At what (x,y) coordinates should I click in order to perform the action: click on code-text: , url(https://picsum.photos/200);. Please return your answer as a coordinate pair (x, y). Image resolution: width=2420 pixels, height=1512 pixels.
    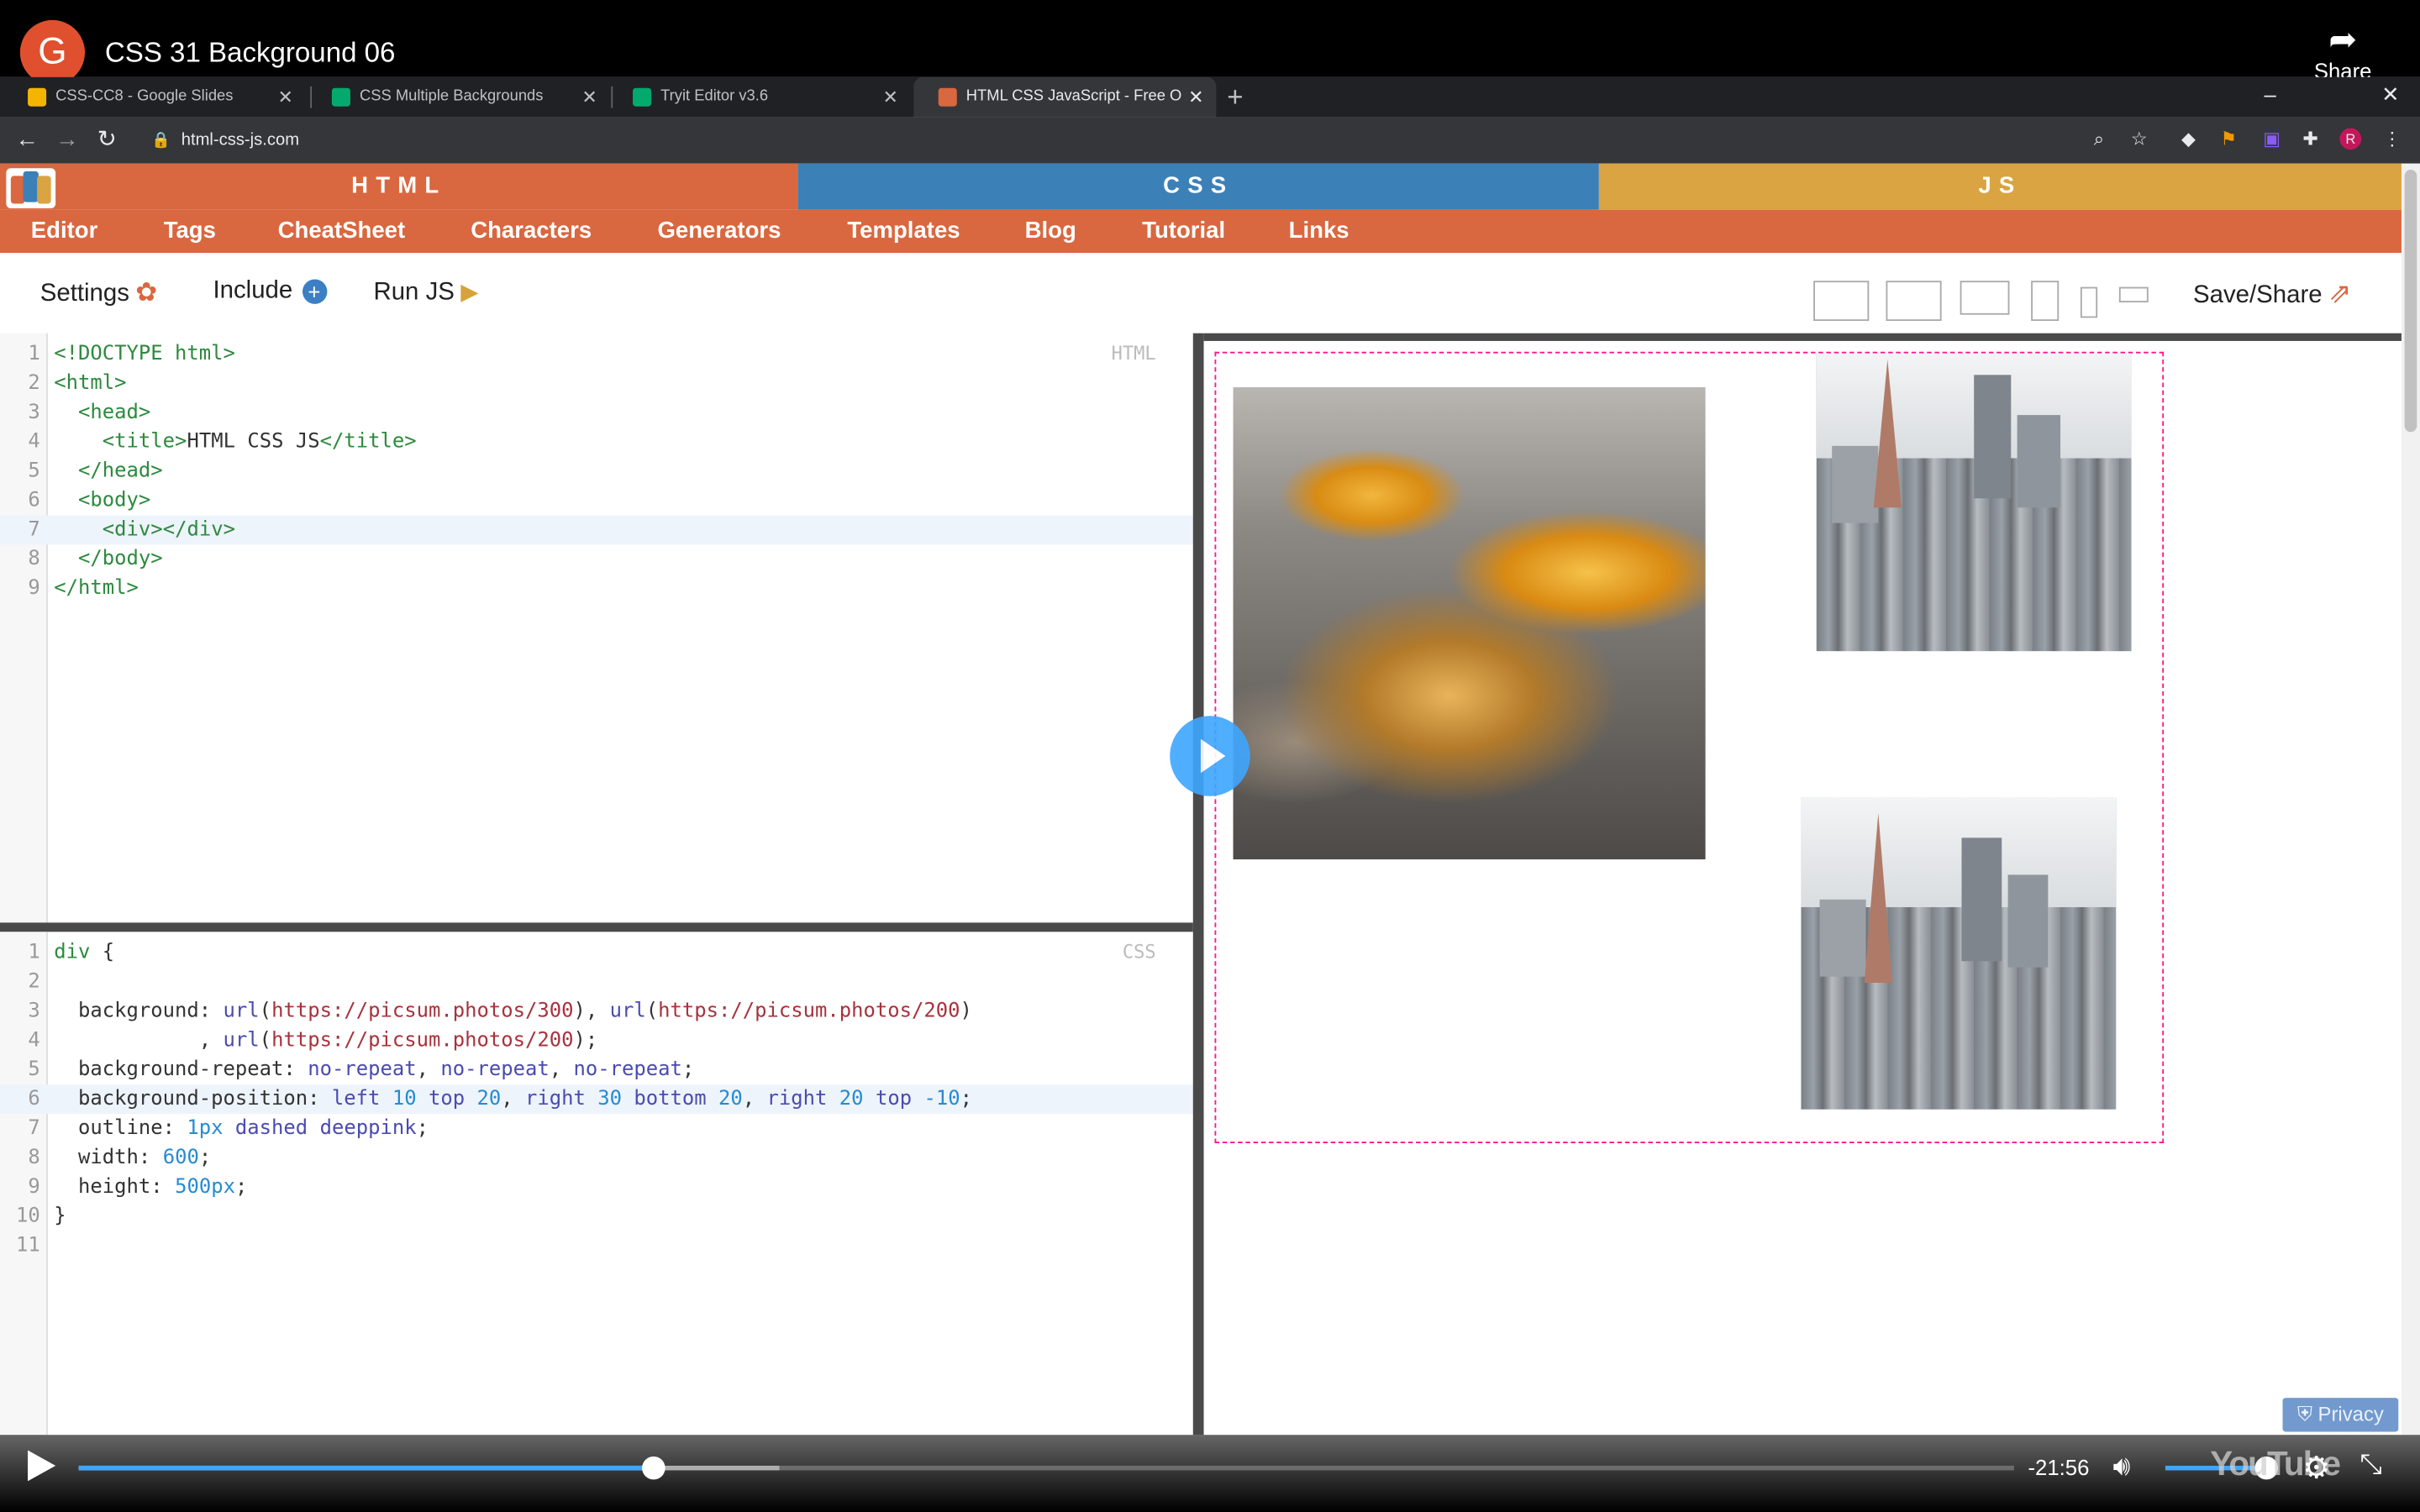
    Looking at the image, I should click on (325, 1040).